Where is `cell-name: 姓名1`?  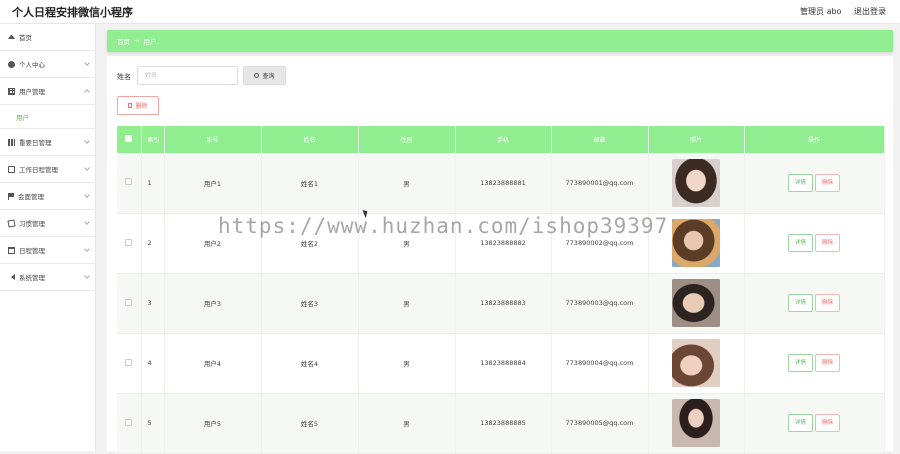 cell-name: 姓名1 is located at coordinates (310, 183).